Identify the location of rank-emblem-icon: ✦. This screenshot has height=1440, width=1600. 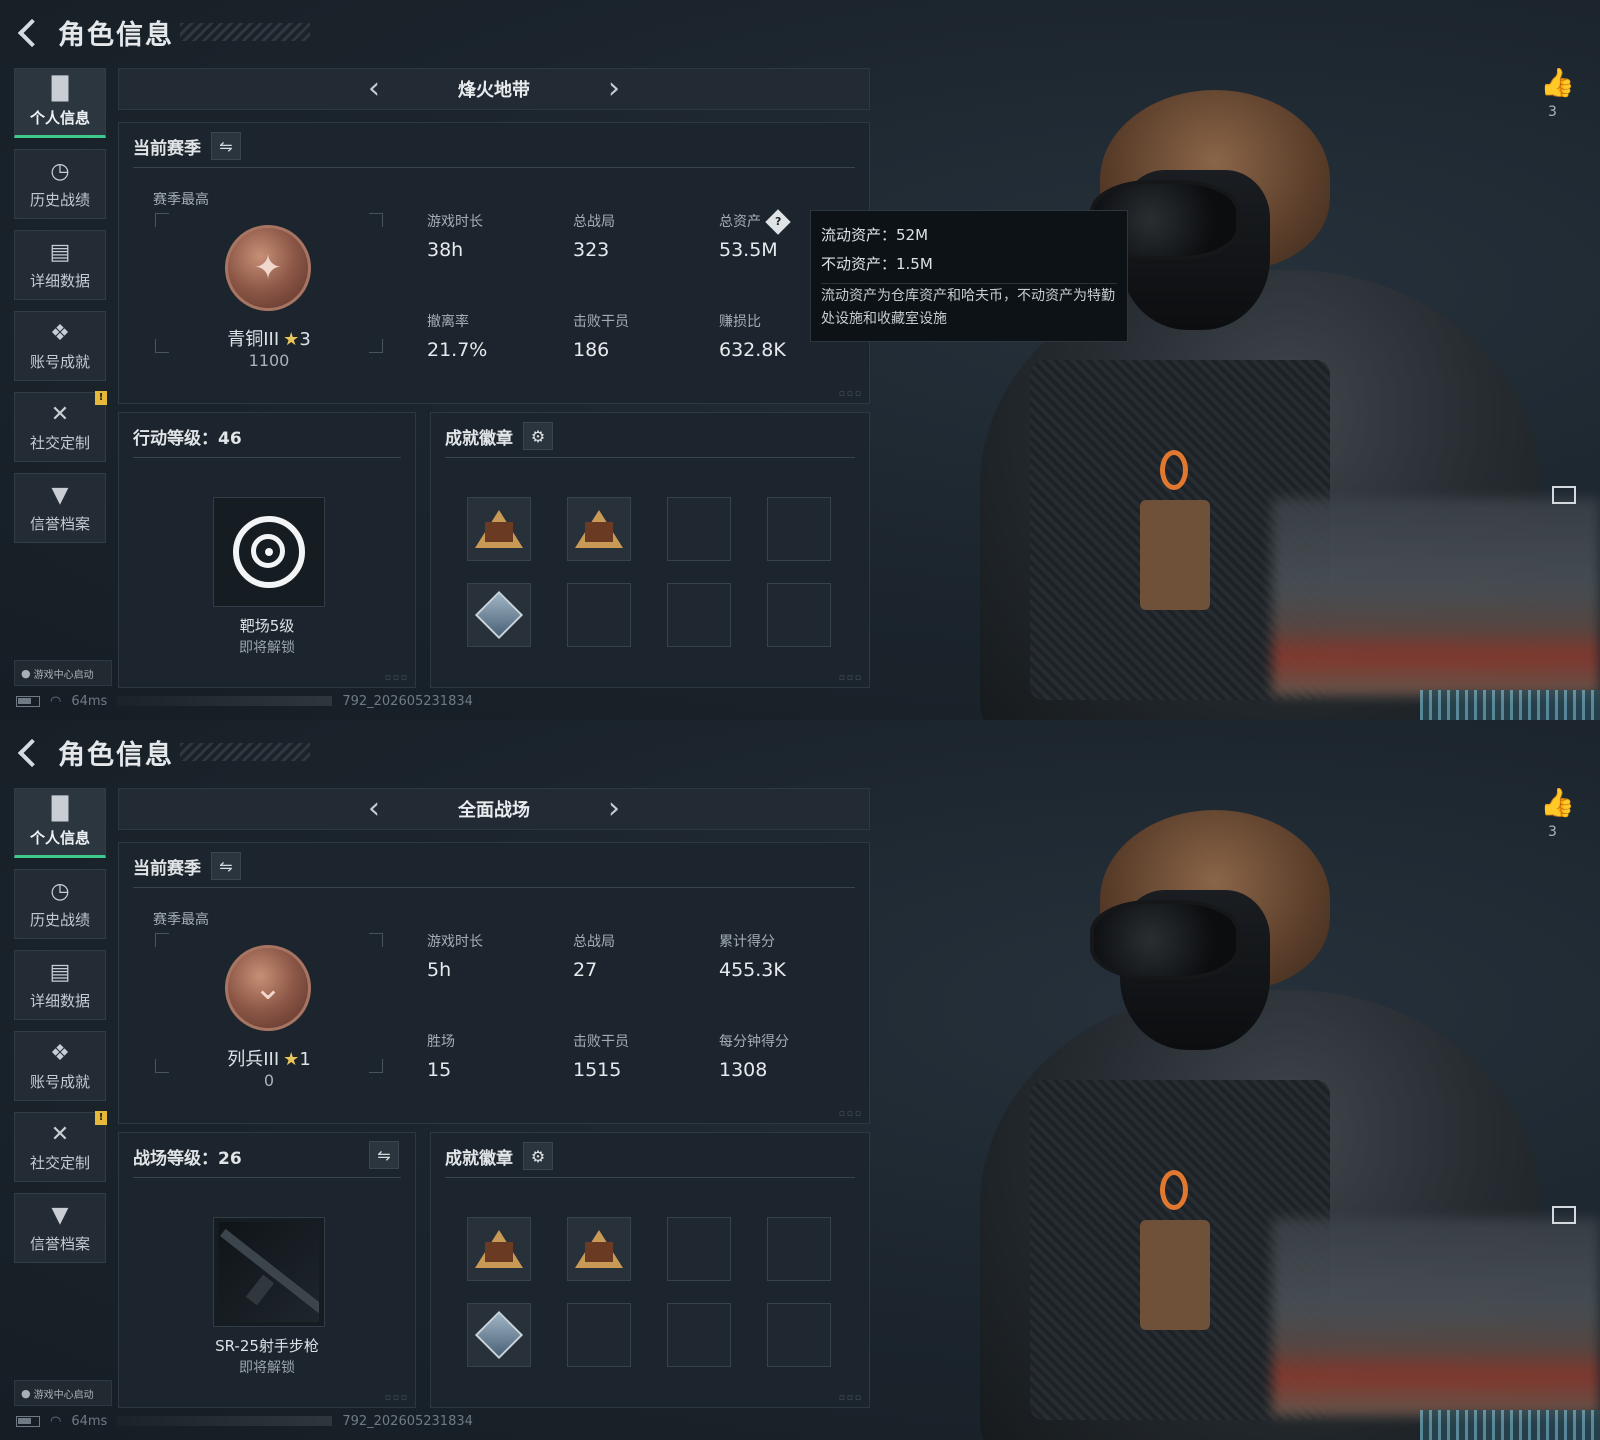
(268, 268).